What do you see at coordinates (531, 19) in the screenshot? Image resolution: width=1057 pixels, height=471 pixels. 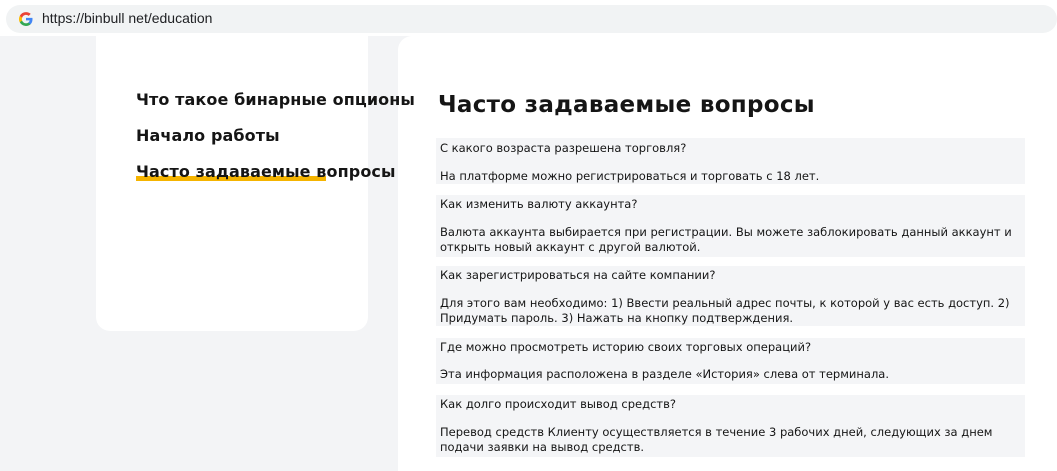 I see `url-field: https://binbull net/education` at bounding box center [531, 19].